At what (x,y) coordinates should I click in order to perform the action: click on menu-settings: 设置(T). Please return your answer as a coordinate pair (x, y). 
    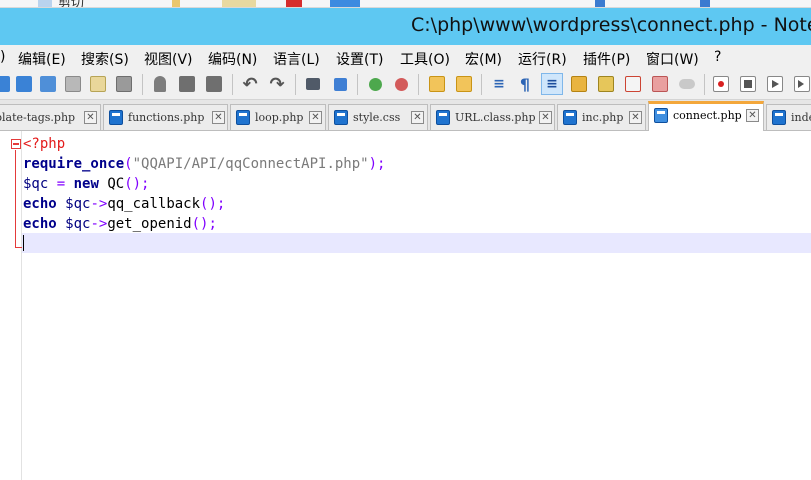
    Looking at the image, I should click on (359, 59).